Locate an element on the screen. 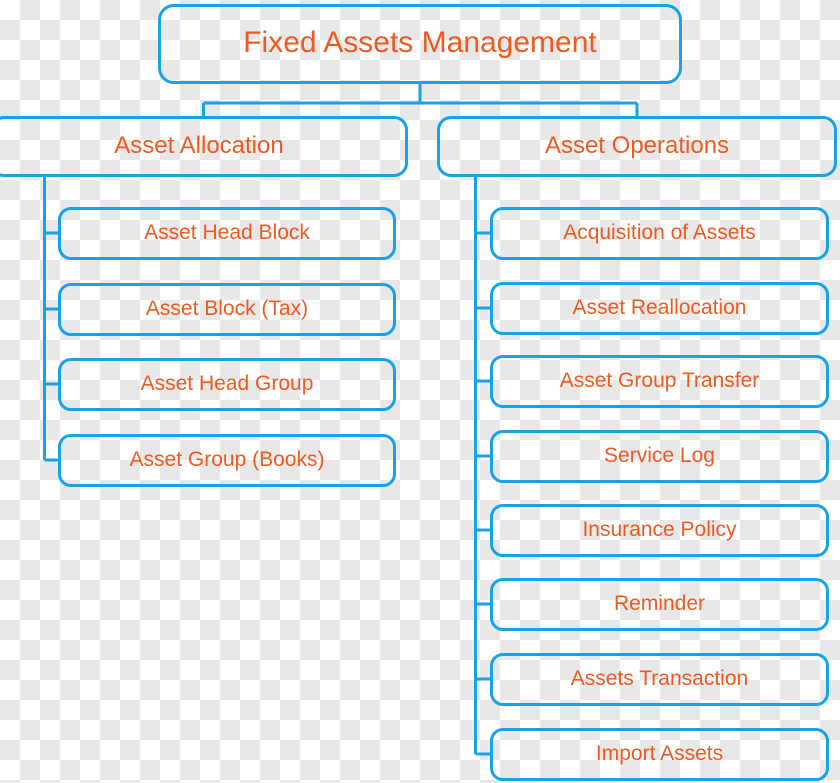 This screenshot has height=783, width=840. node-branch-asset-allocation: Asset Allocation is located at coordinates (204, 146).